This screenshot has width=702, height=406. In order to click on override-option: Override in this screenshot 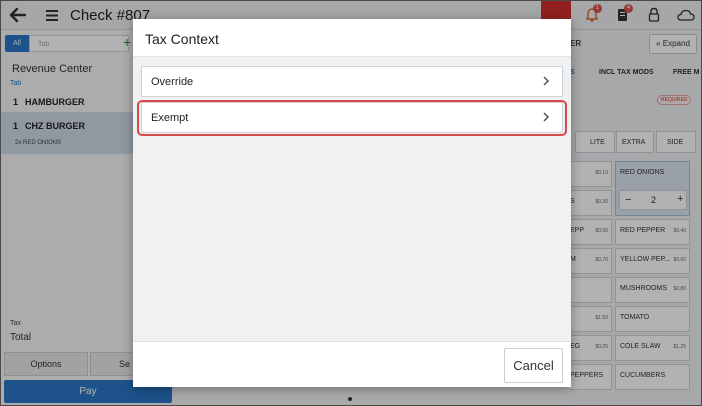, I will do `click(352, 81)`.